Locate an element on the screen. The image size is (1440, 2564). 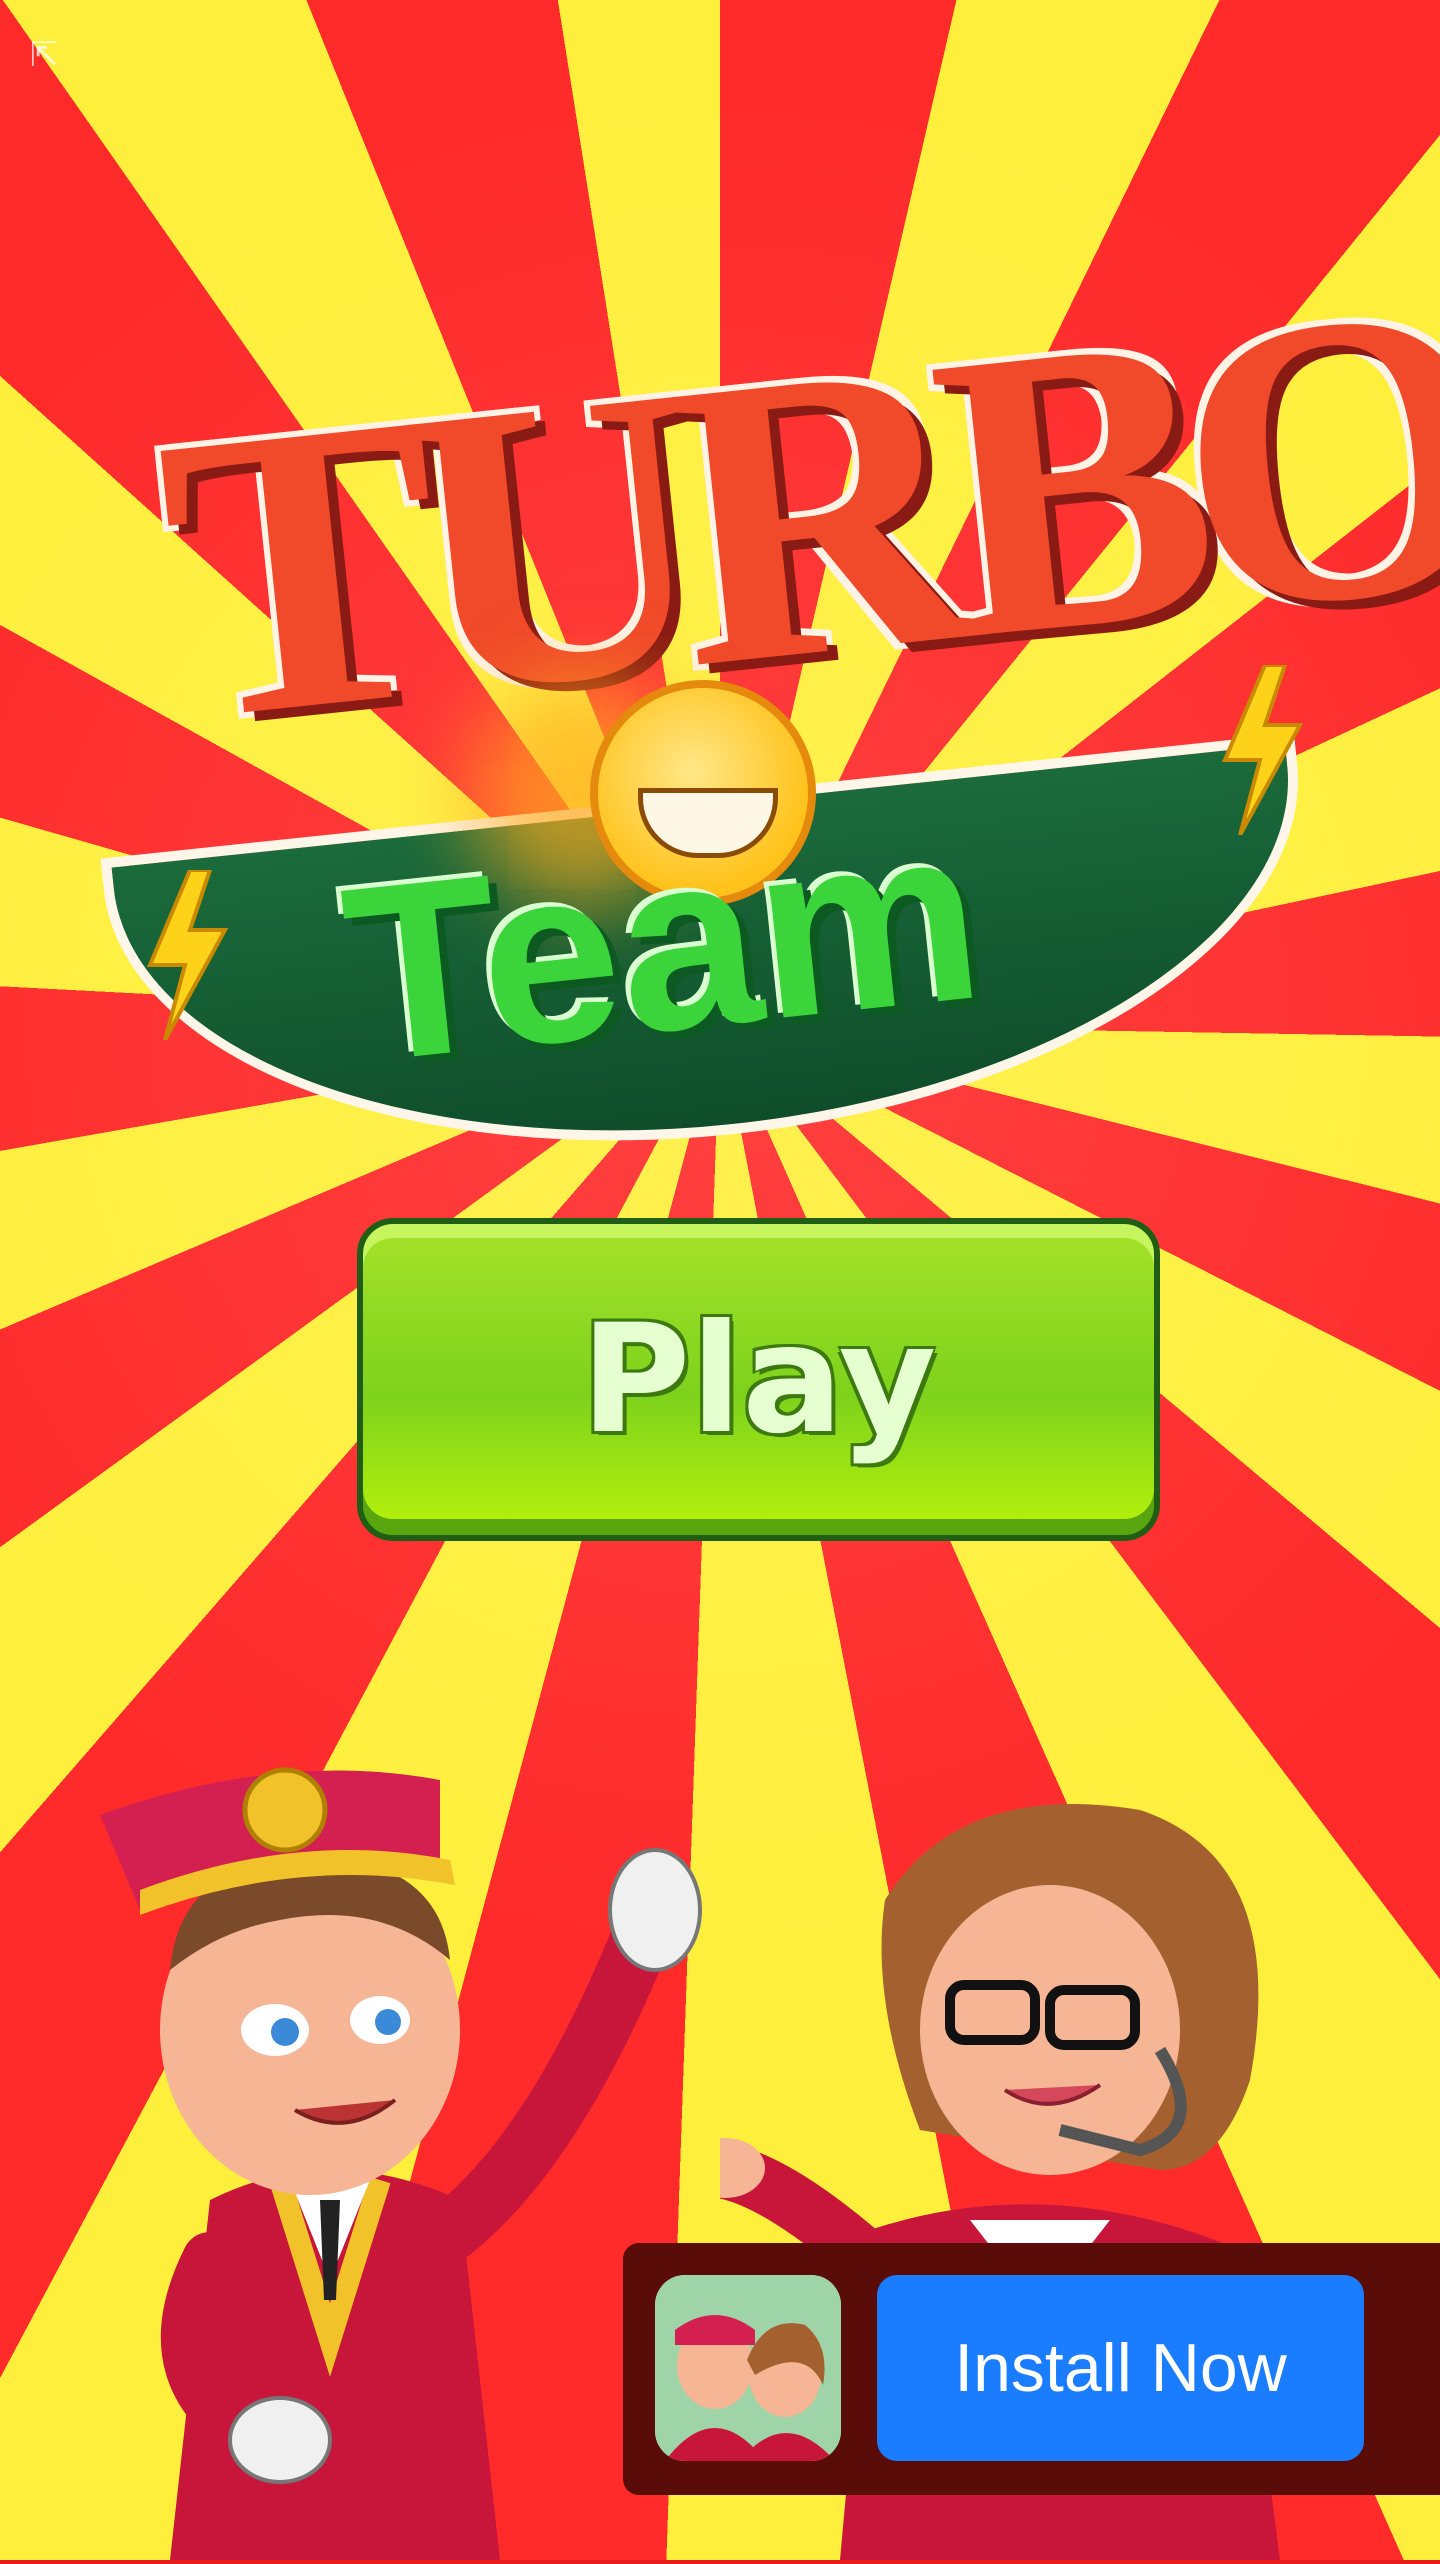
app-icon is located at coordinates (748, 2368).